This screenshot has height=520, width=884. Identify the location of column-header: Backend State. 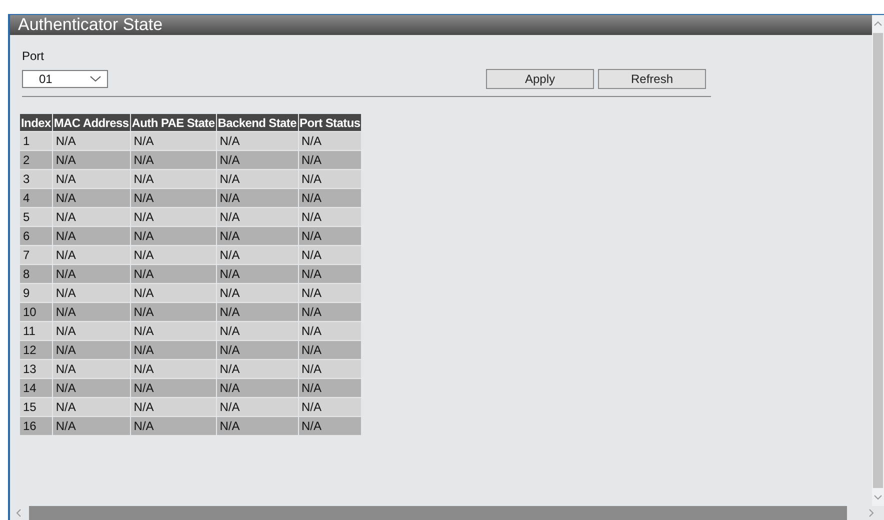
(257, 122).